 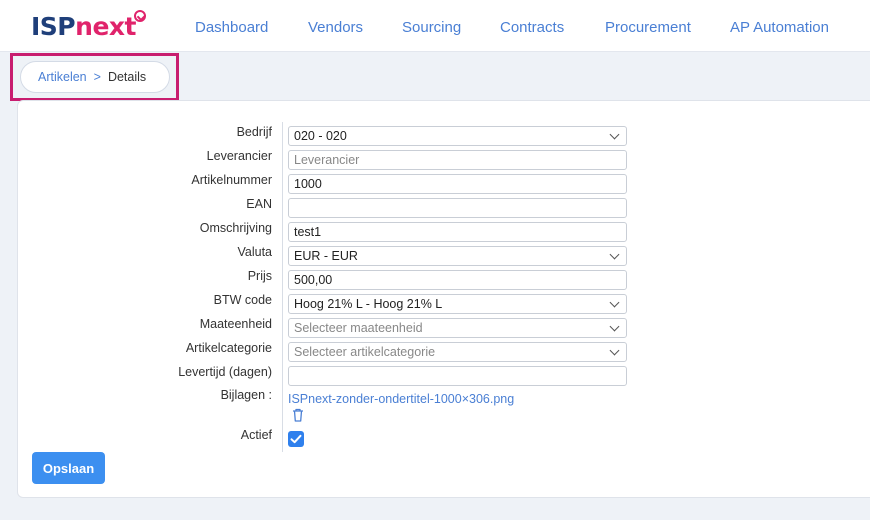 What do you see at coordinates (457, 328) in the screenshot?
I see `maateenheid-select: Selecteer maateenheid` at bounding box center [457, 328].